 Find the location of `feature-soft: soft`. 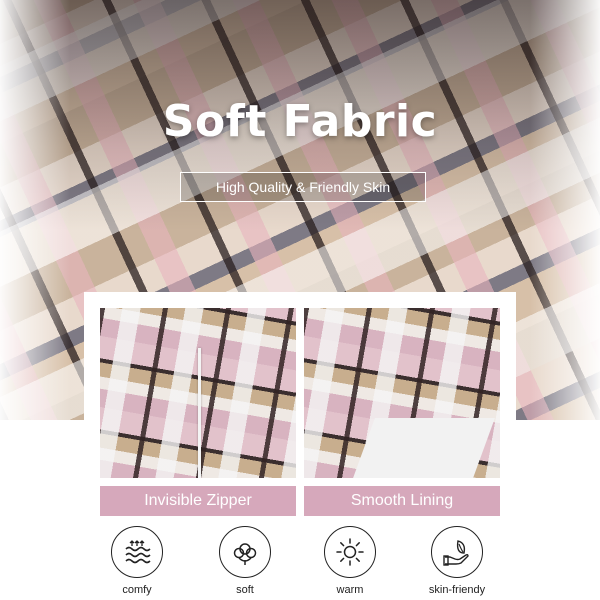

feature-soft: soft is located at coordinates (245, 561).